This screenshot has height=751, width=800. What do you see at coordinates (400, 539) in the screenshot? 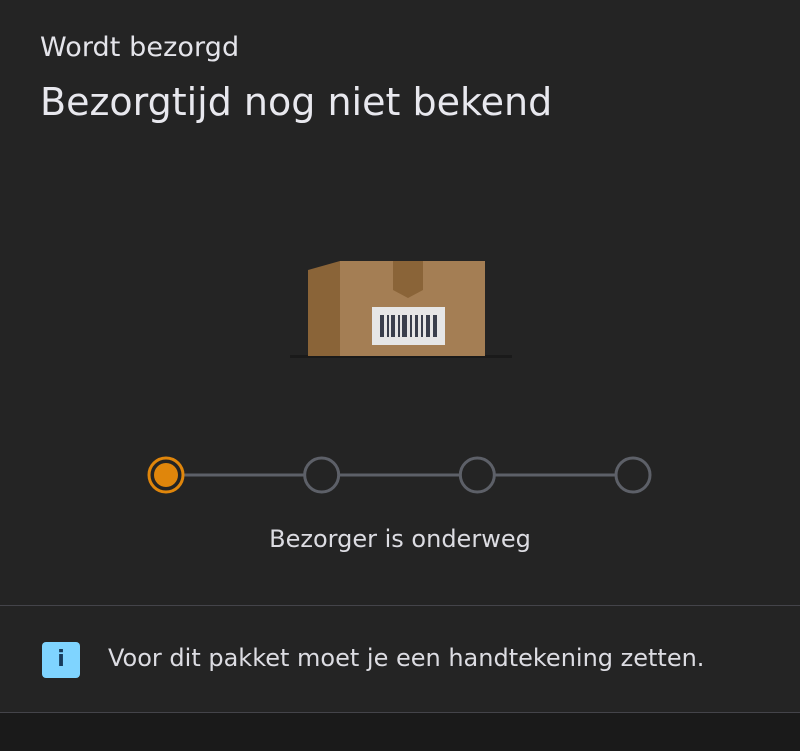
I see `current-step-label: Bezorger is onderweg` at bounding box center [400, 539].